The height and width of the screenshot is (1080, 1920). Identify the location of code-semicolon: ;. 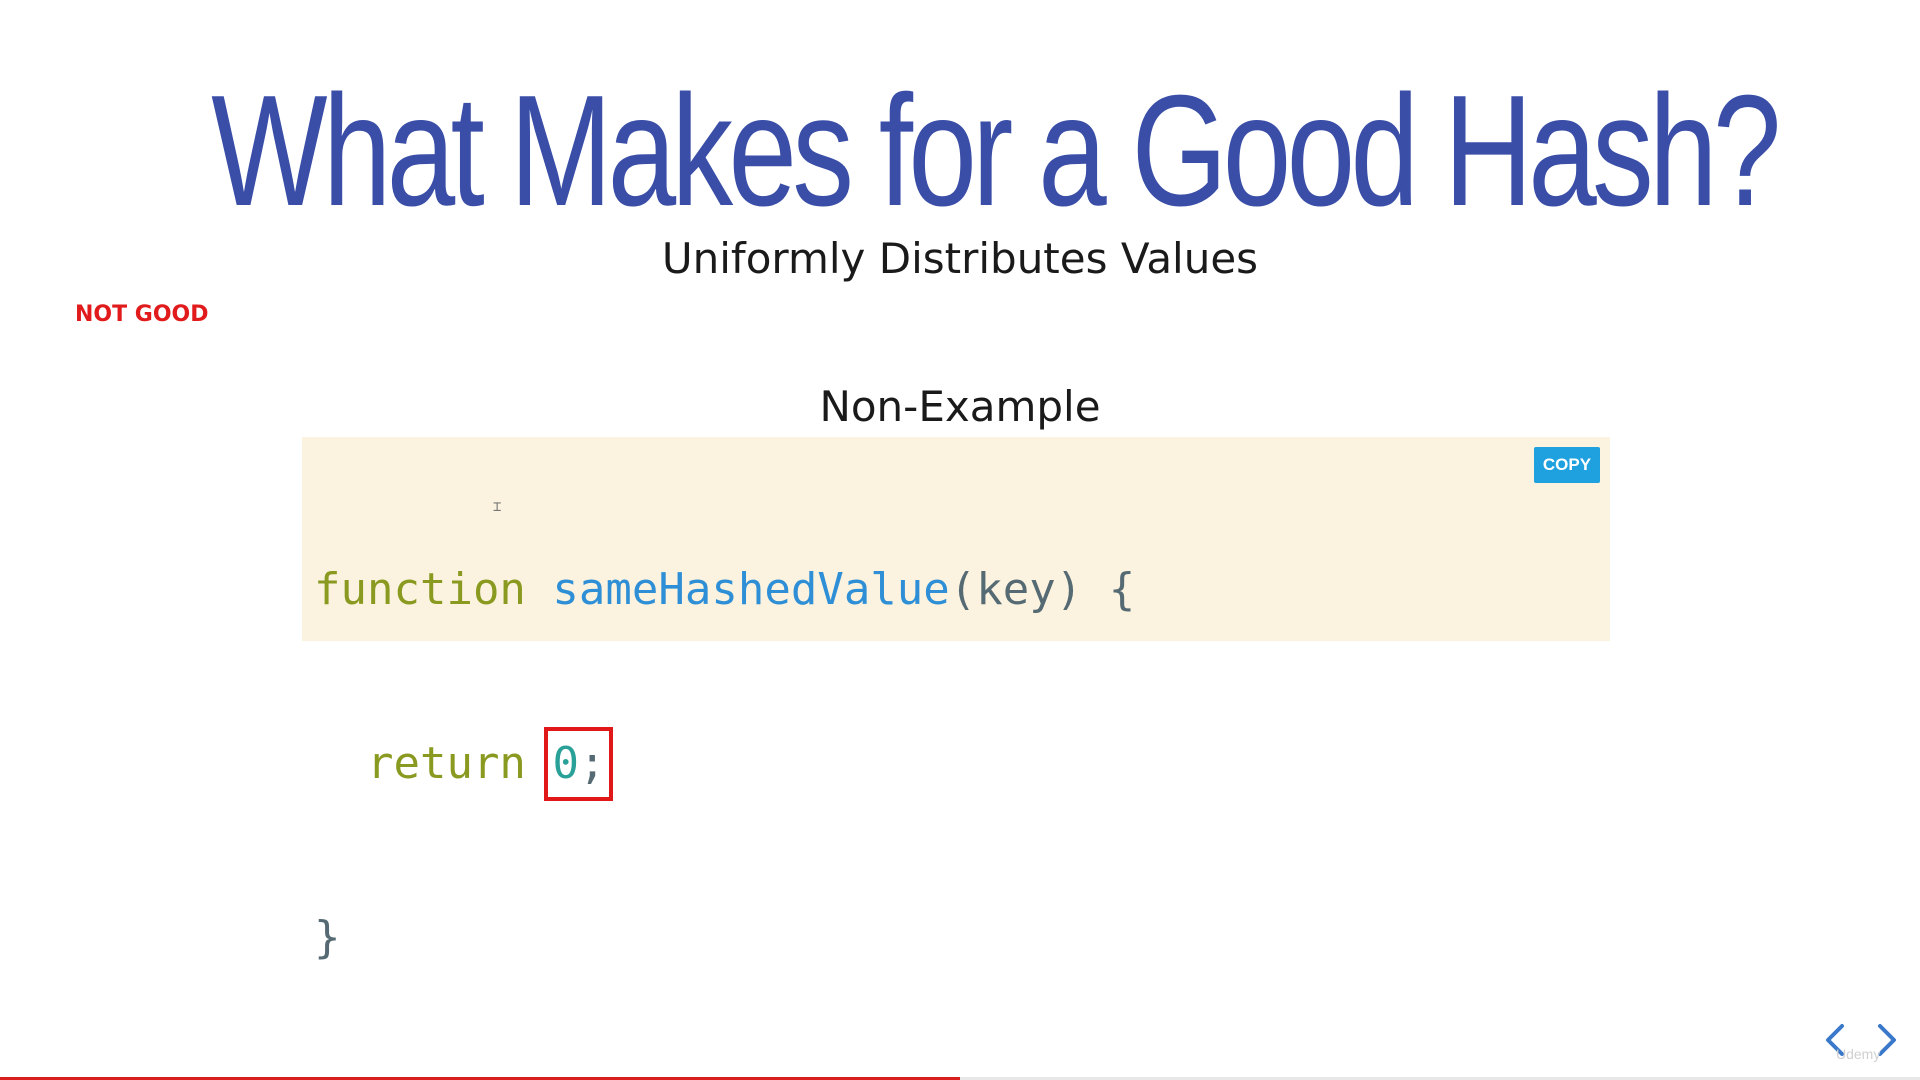
(592, 763).